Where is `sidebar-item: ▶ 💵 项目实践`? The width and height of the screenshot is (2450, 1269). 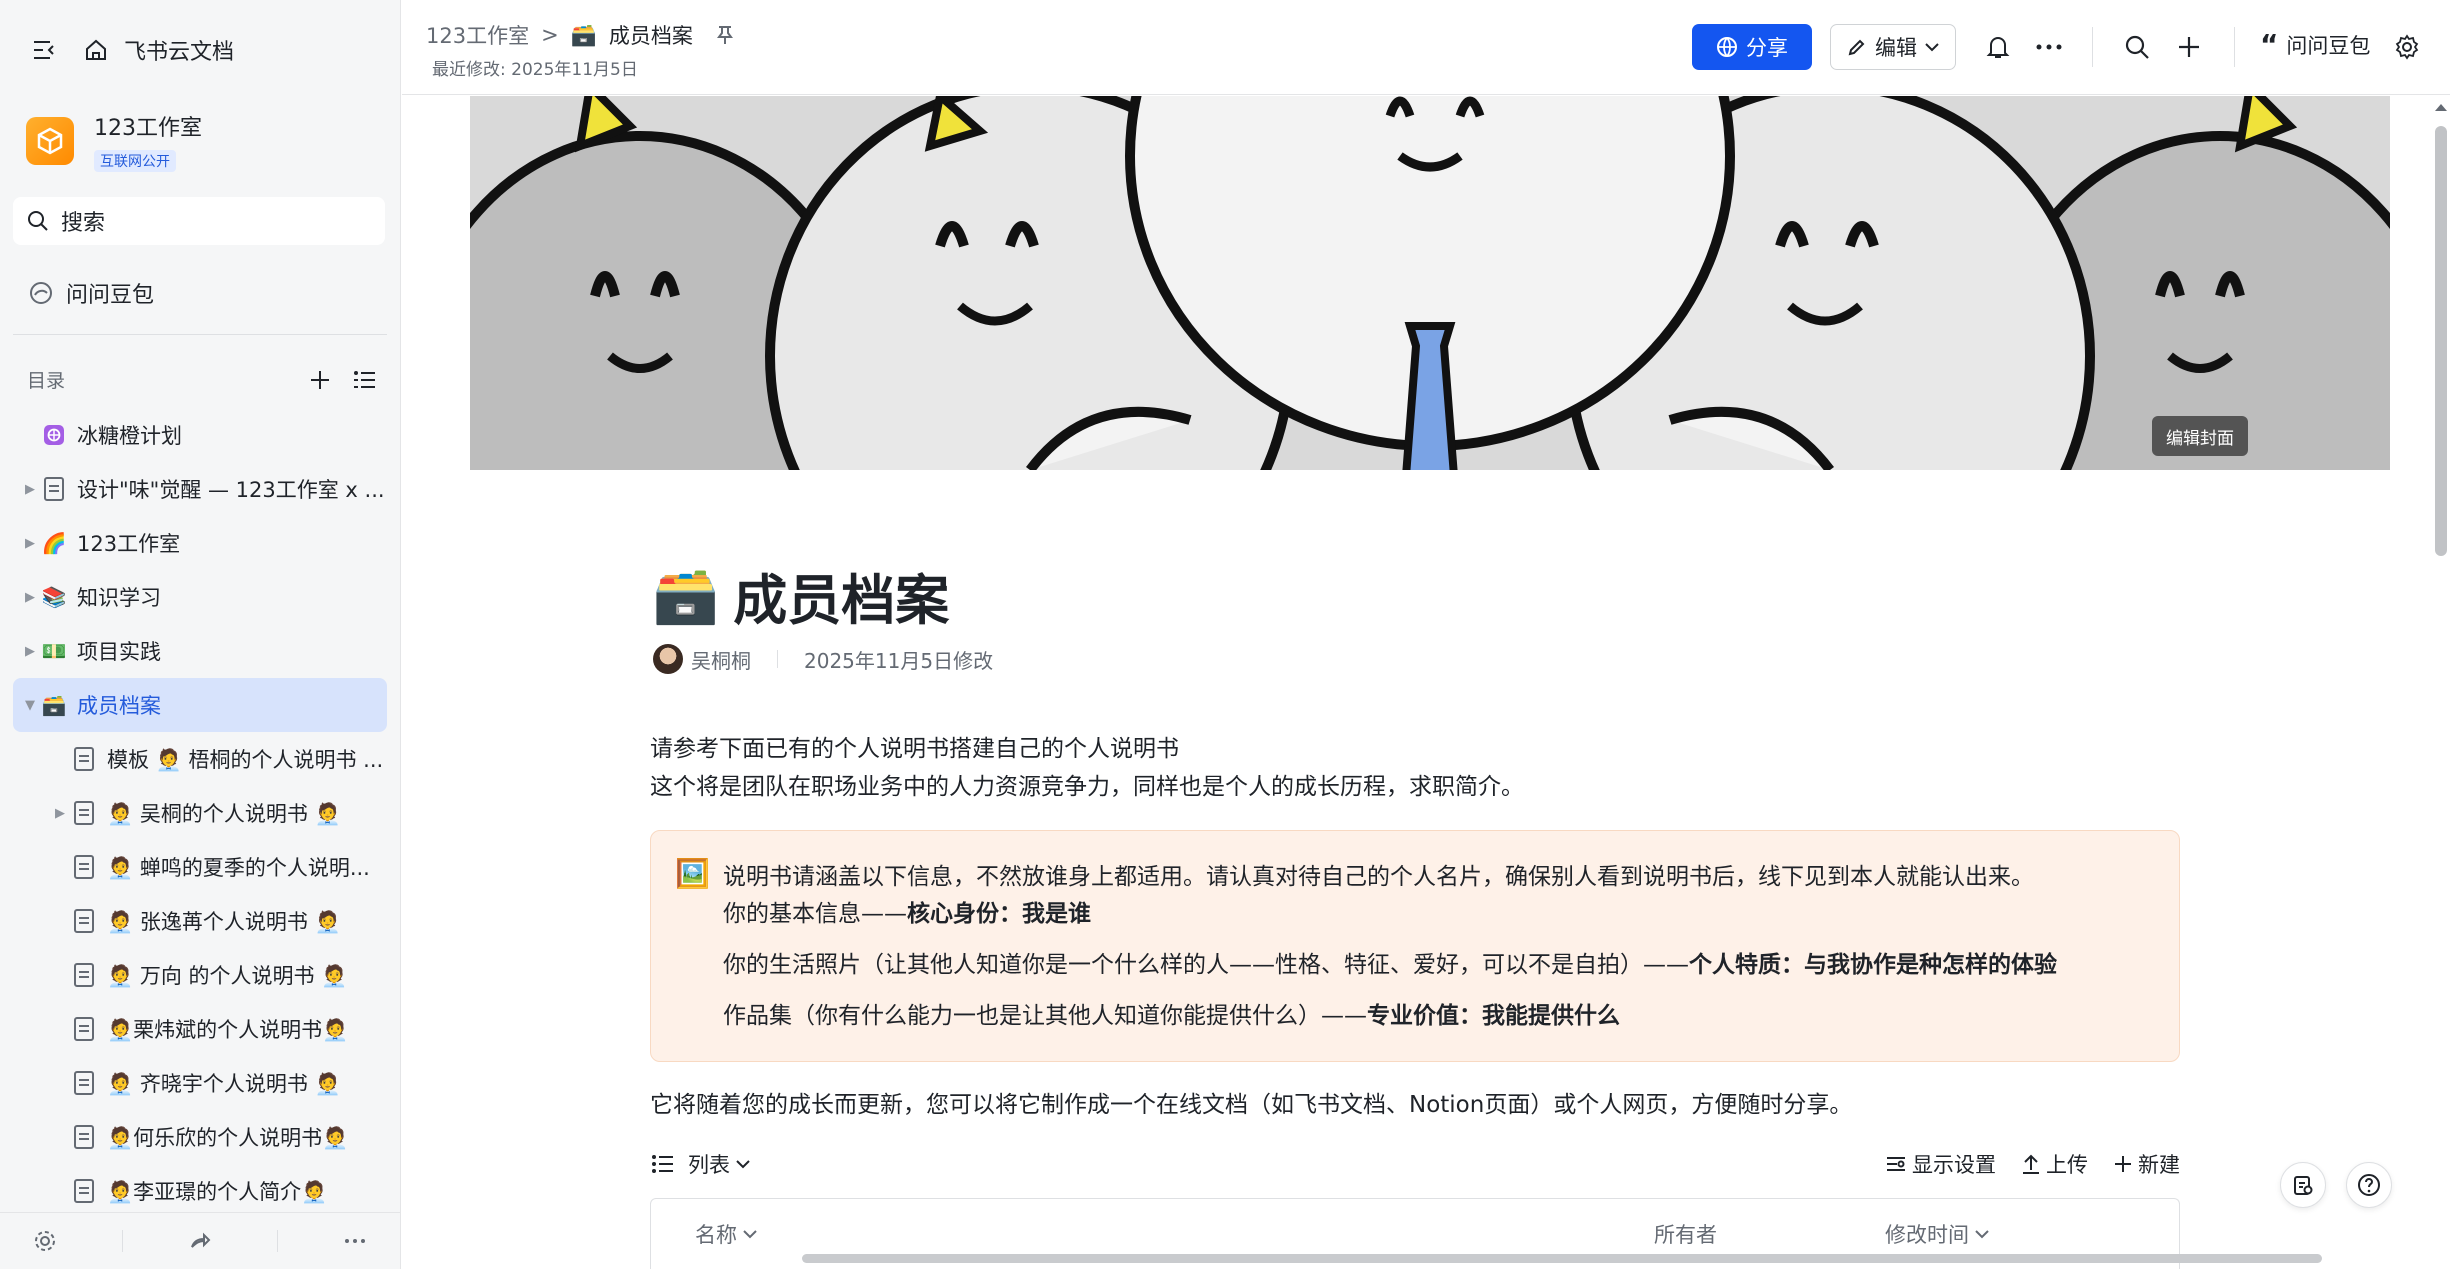 sidebar-item: ▶ 💵 项目实践 is located at coordinates (200, 651).